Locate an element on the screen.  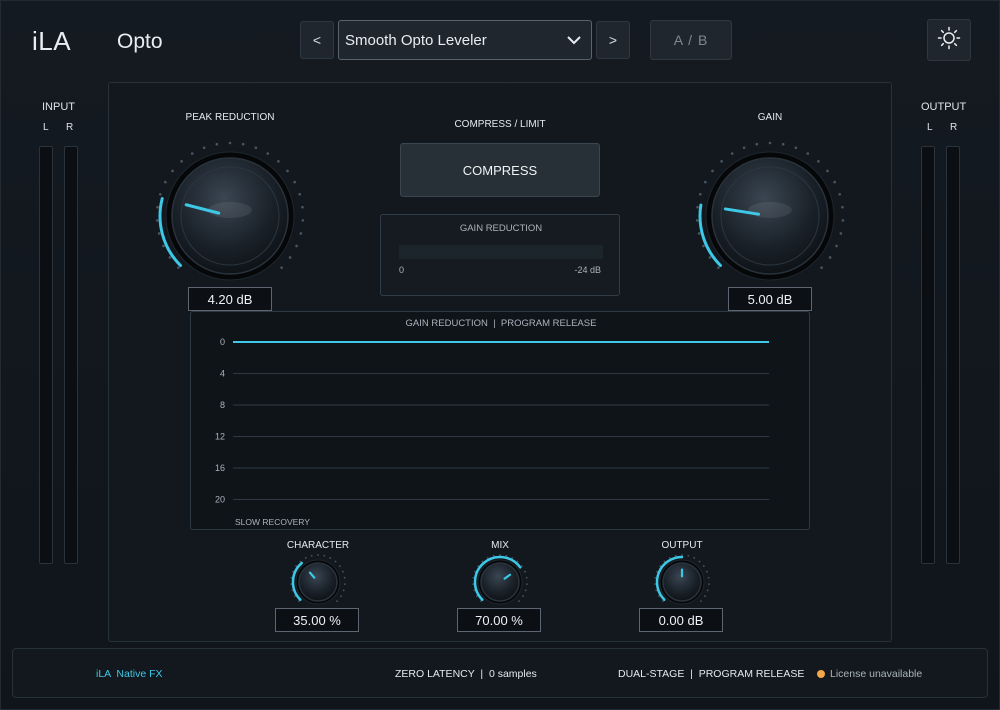
knob-body is located at coordinates (318, 582).